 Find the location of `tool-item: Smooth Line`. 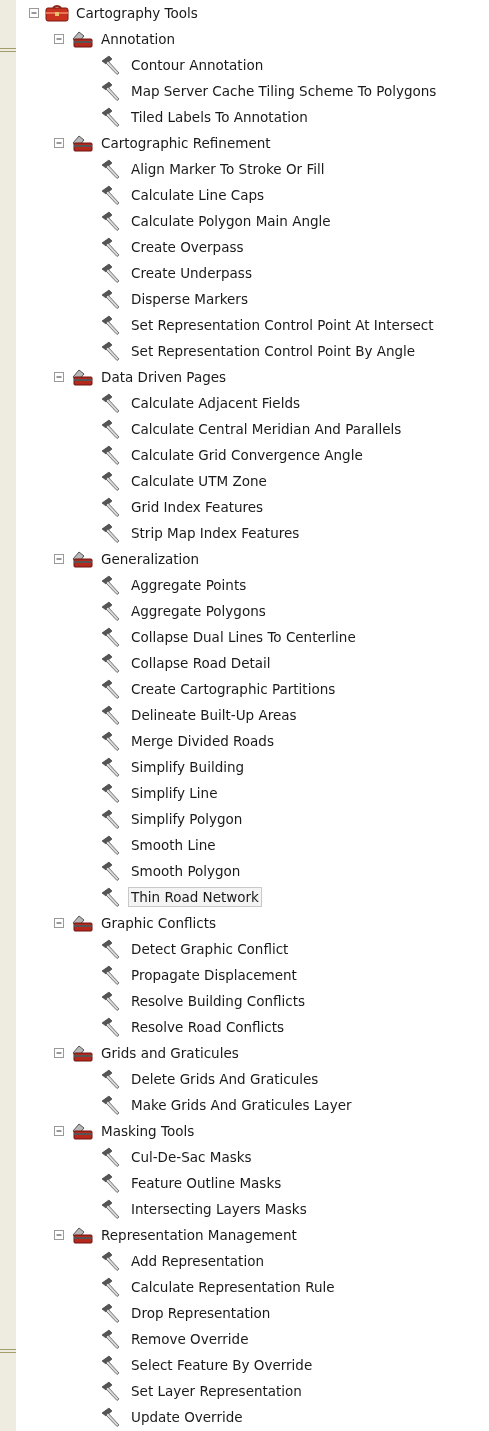

tool-item: Smooth Line is located at coordinates (173, 845).